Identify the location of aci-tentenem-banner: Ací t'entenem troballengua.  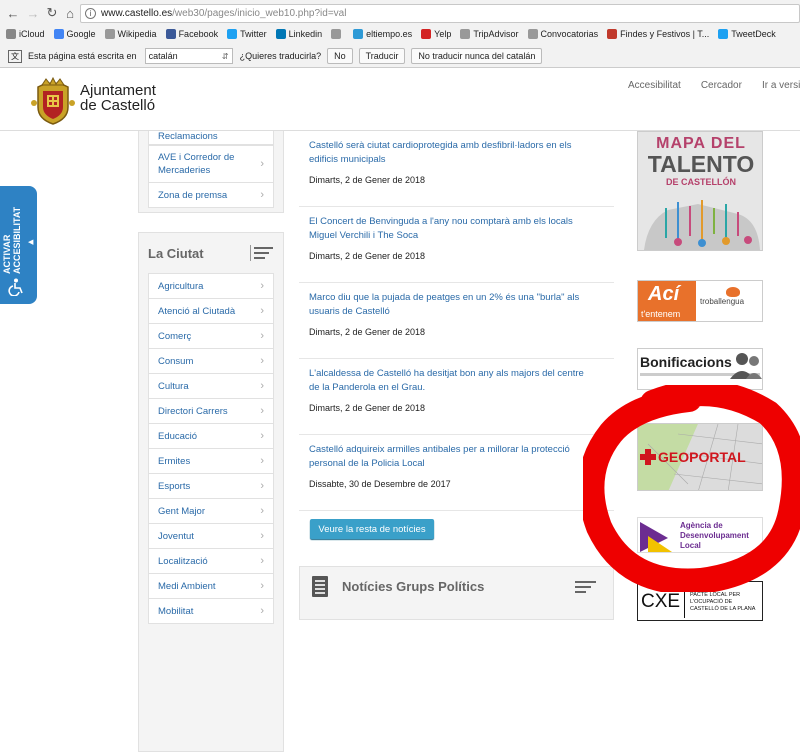
(700, 301).